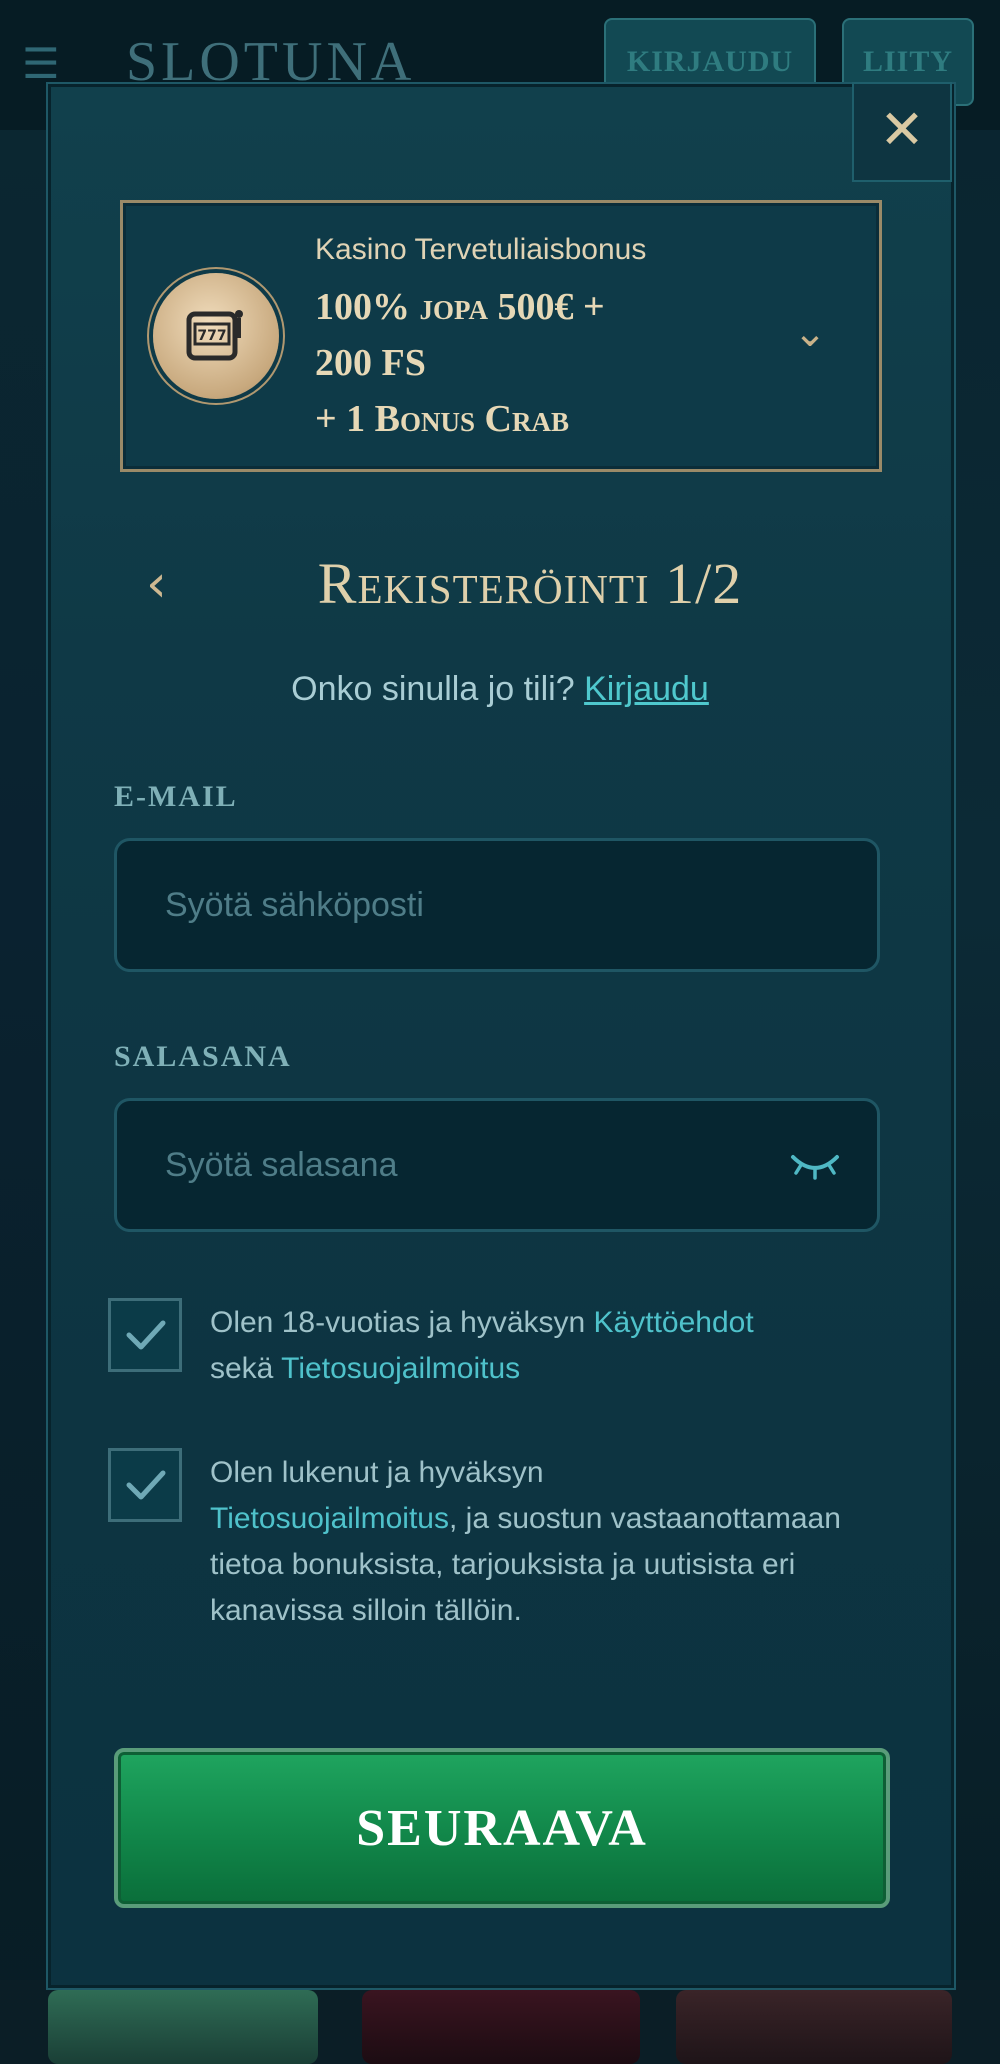  I want to click on login-link: Kirjaudu, so click(646, 689).